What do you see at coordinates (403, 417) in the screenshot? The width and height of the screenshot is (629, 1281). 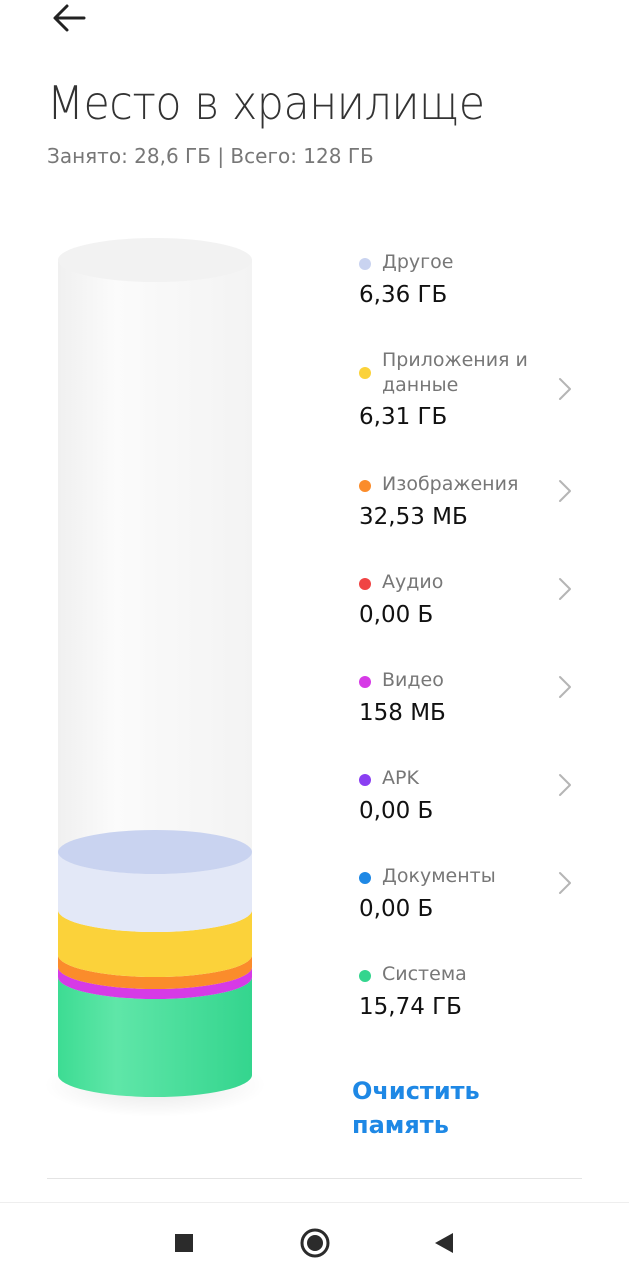 I see `category-size-value: 6,31 ГБ` at bounding box center [403, 417].